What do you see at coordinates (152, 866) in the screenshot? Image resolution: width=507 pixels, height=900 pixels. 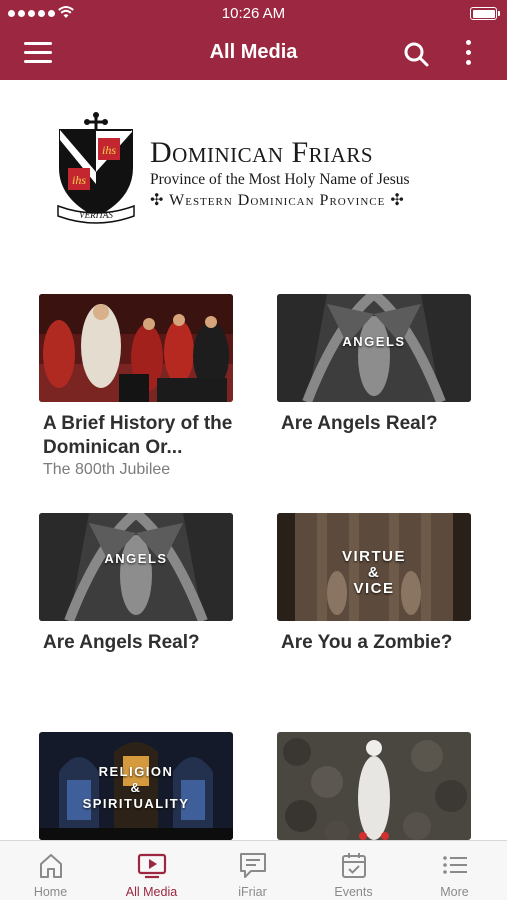 I see `tv-play-icon` at bounding box center [152, 866].